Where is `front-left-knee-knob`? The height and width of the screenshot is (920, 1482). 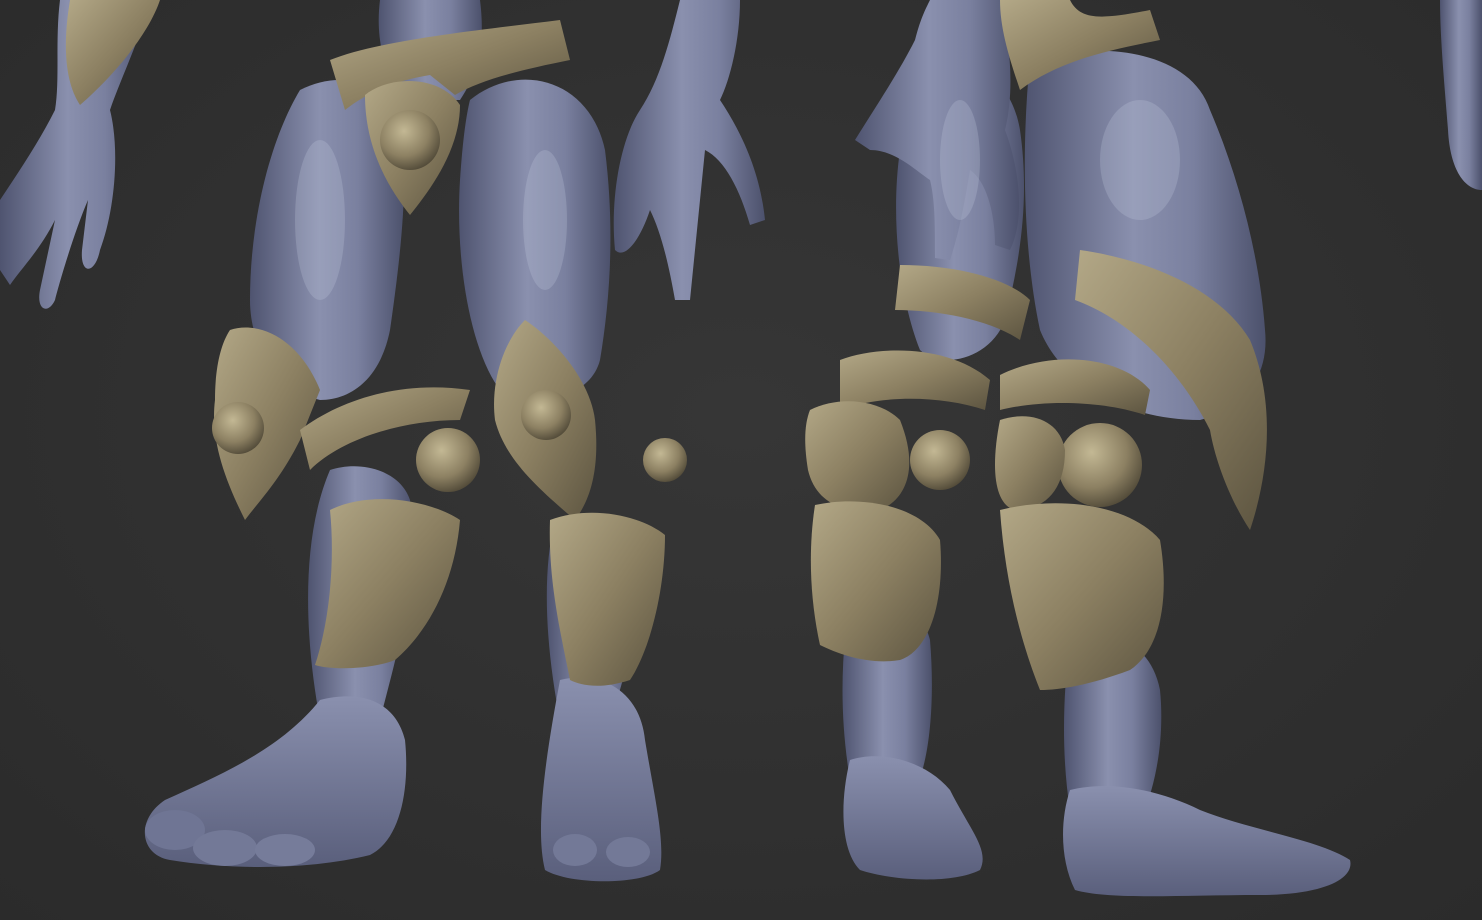 front-left-knee-knob is located at coordinates (238, 428).